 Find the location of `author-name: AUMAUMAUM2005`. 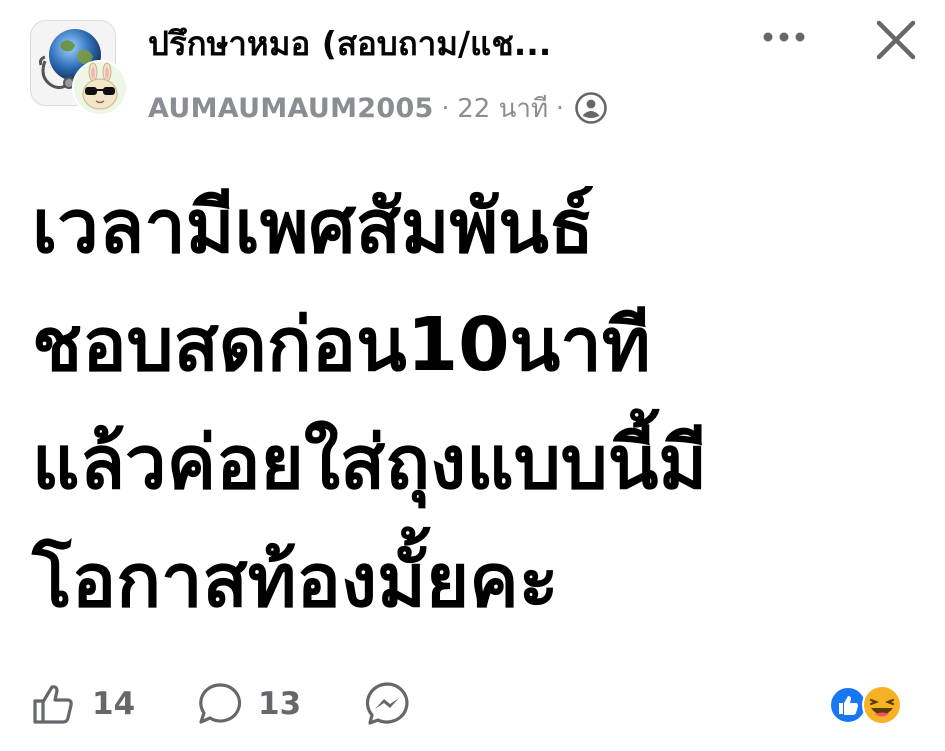

author-name: AUMAUMAUM2005 is located at coordinates (291, 108).